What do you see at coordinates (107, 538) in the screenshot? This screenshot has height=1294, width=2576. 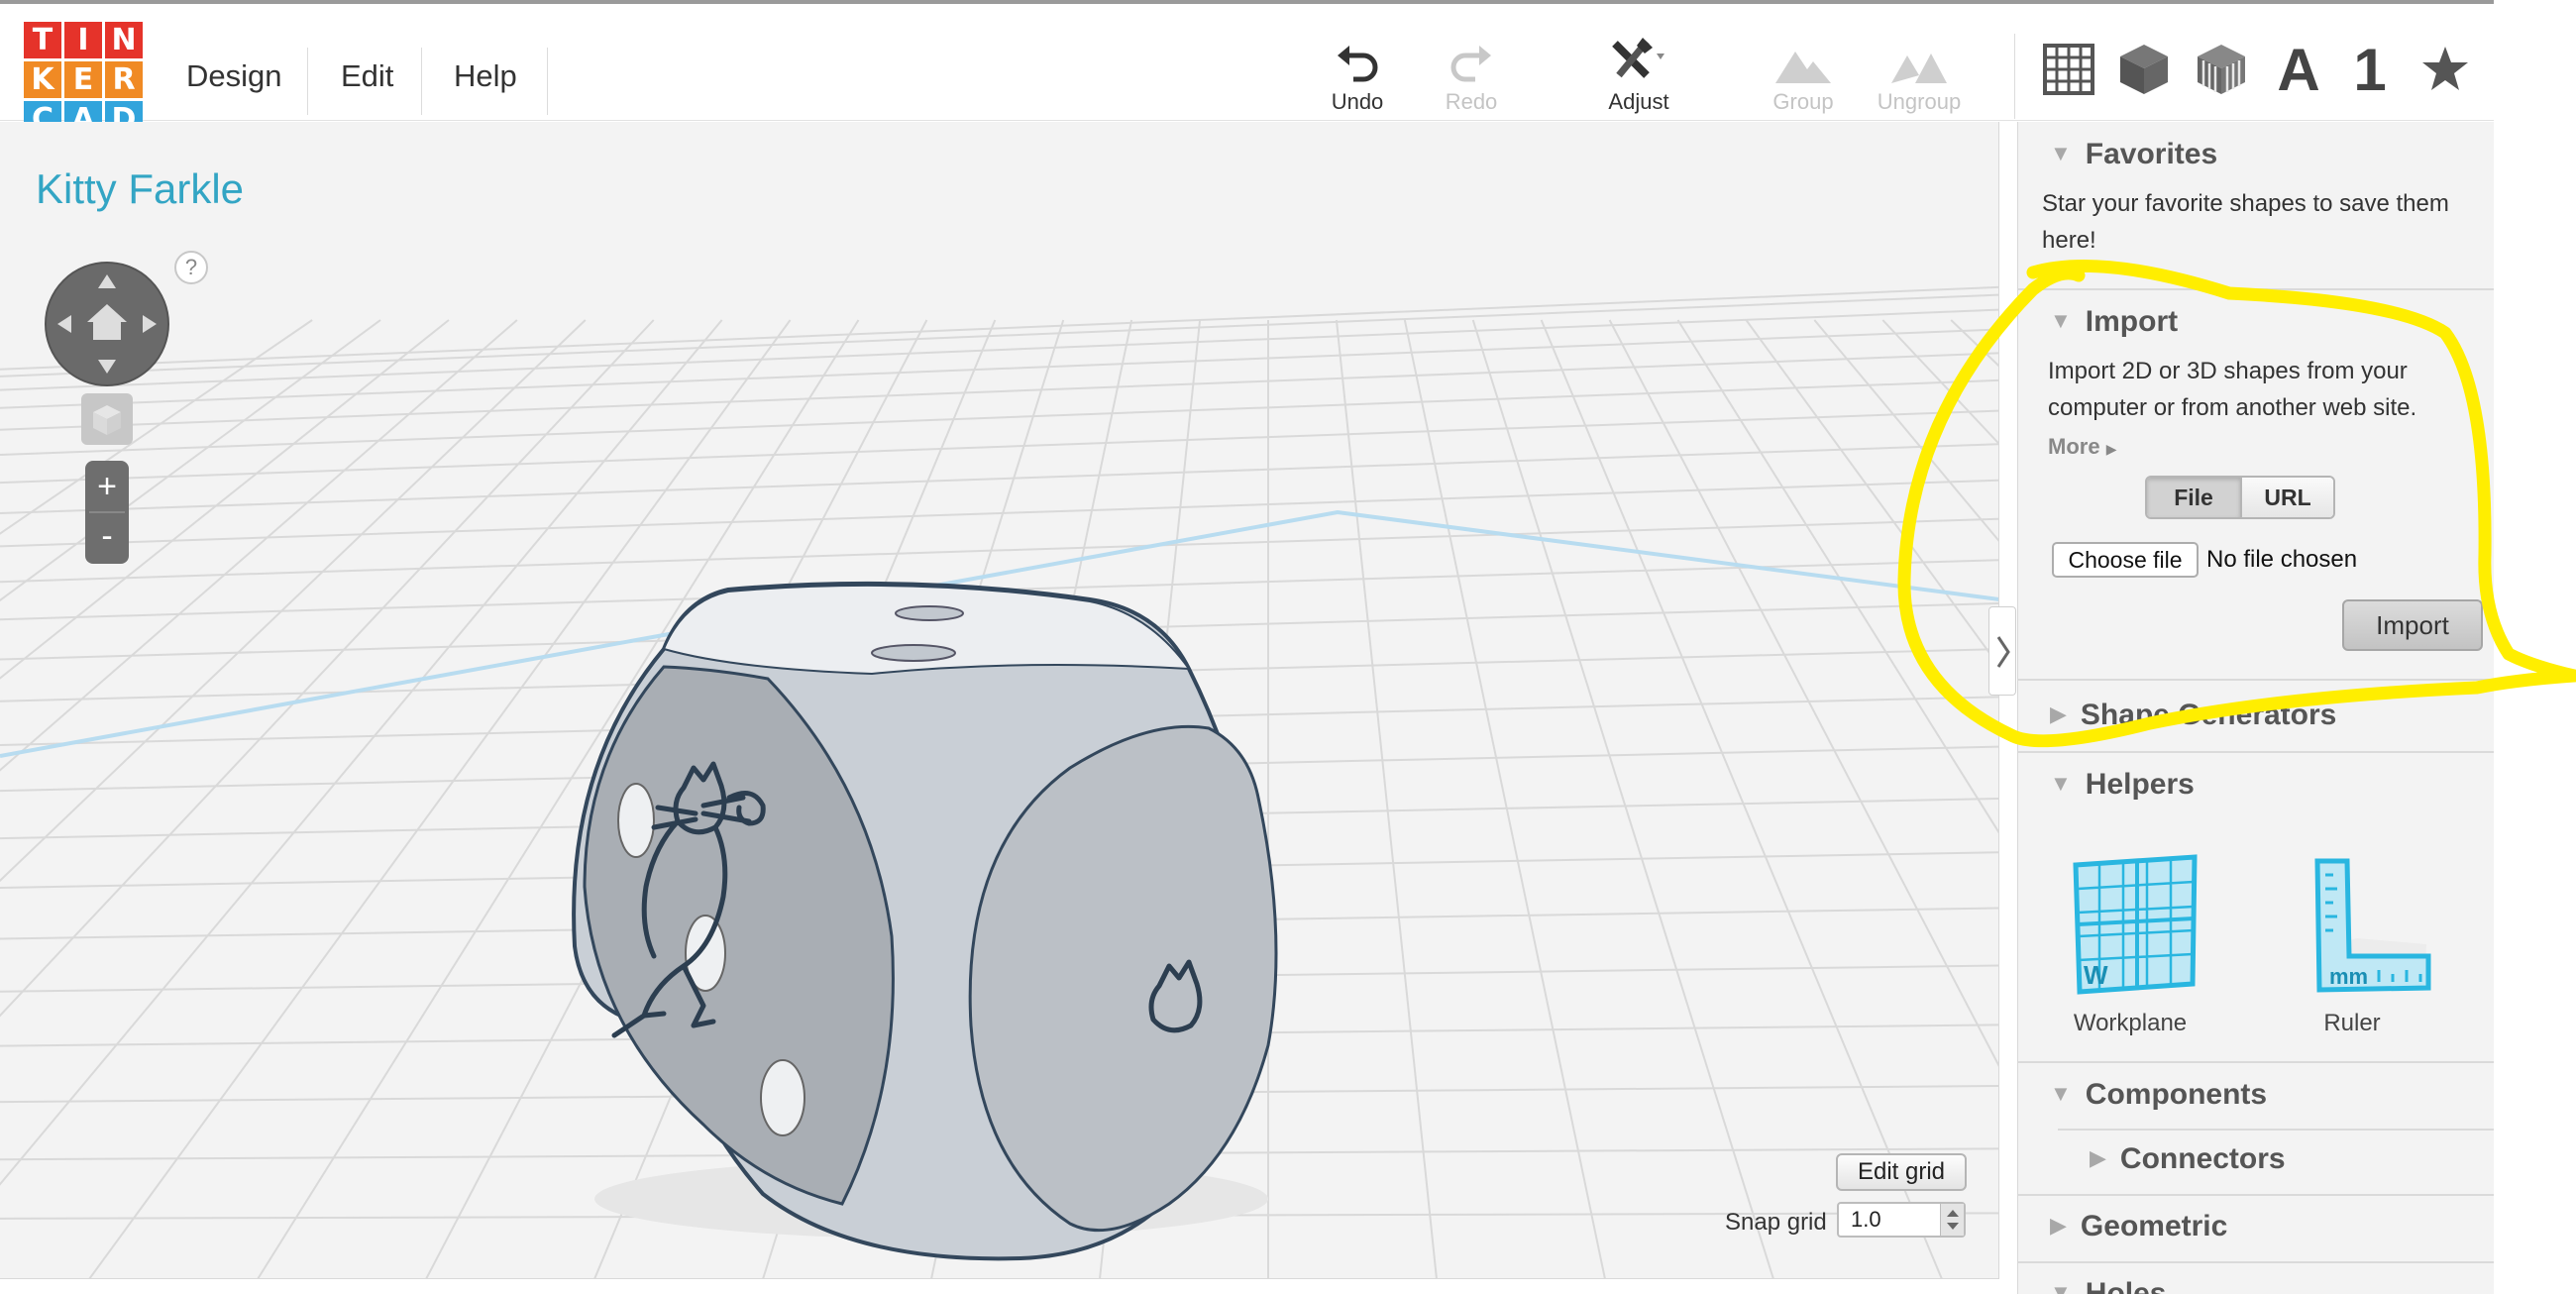 I see `zoom-out-button: -` at bounding box center [107, 538].